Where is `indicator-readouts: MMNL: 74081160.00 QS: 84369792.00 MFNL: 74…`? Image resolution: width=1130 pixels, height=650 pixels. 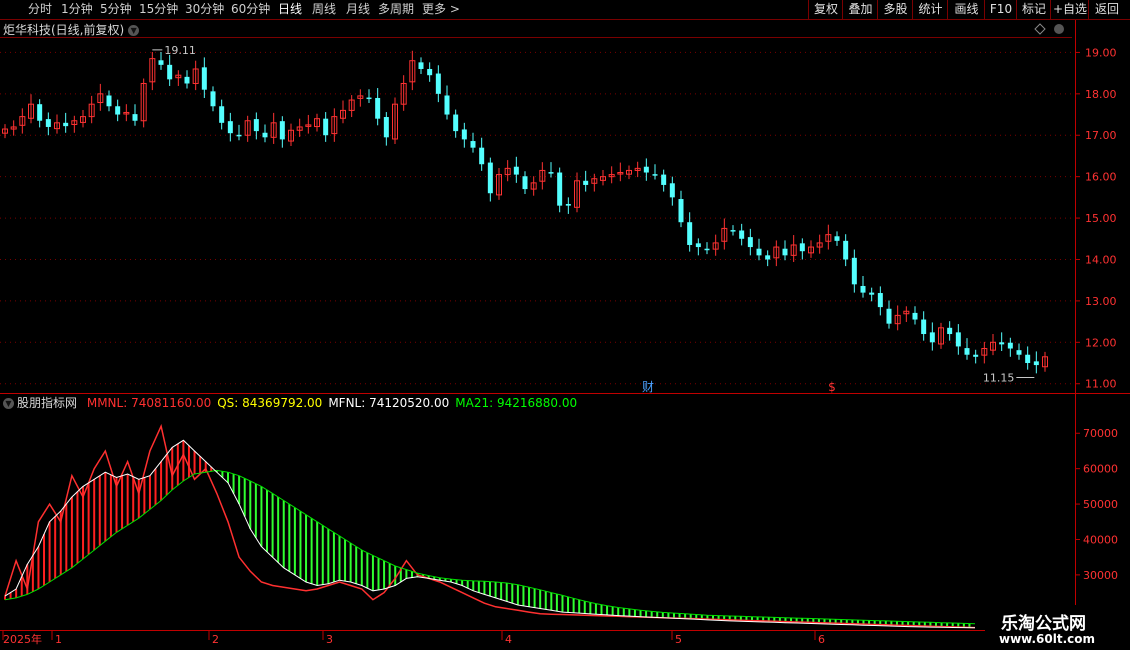 indicator-readouts: MMNL: 74081160.00 QS: 84369792.00 MFNL: 74… is located at coordinates (335, 403).